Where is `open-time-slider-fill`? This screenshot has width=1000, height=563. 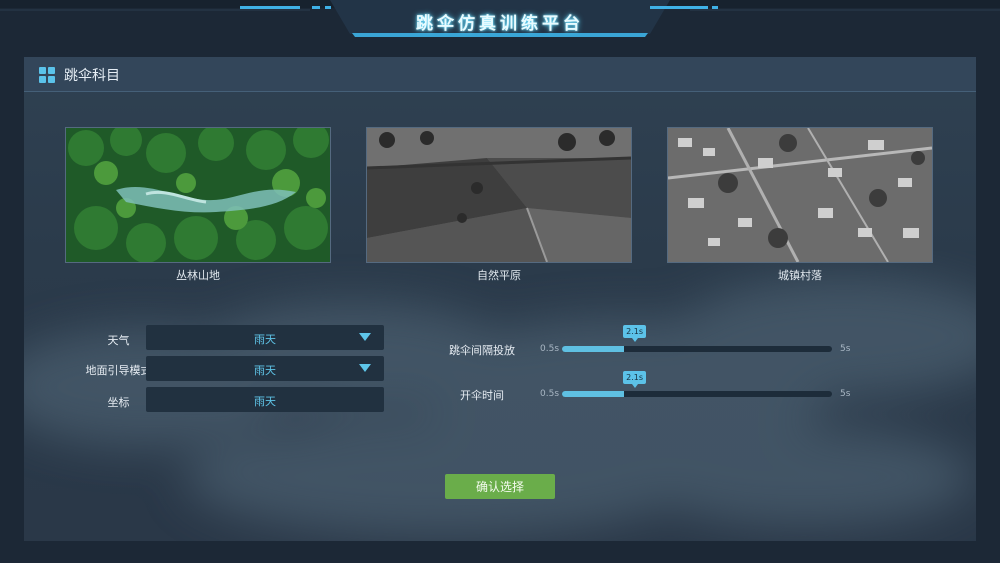 open-time-slider-fill is located at coordinates (593, 394).